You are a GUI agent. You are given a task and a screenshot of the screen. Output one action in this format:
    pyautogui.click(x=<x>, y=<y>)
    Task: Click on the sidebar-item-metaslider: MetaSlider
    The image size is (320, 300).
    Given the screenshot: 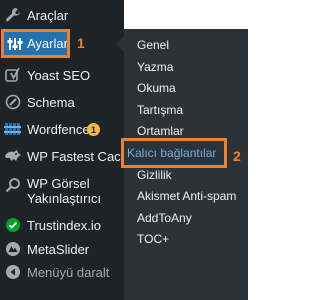 What is the action you would take?
    pyautogui.click(x=62, y=249)
    